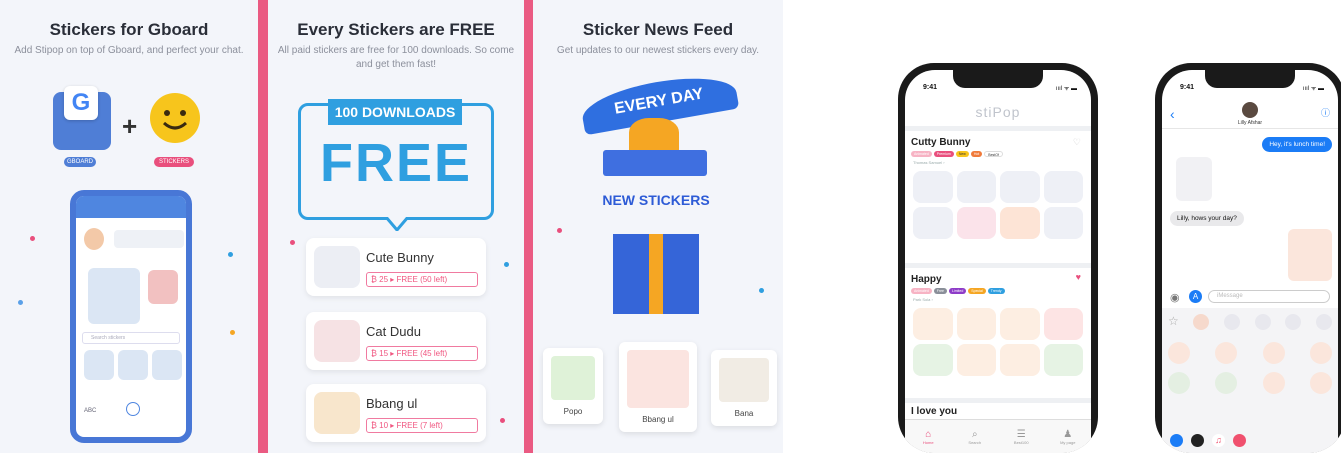 This screenshot has width=1341, height=453. What do you see at coordinates (744, 388) in the screenshot?
I see `news-card: Bana` at bounding box center [744, 388].